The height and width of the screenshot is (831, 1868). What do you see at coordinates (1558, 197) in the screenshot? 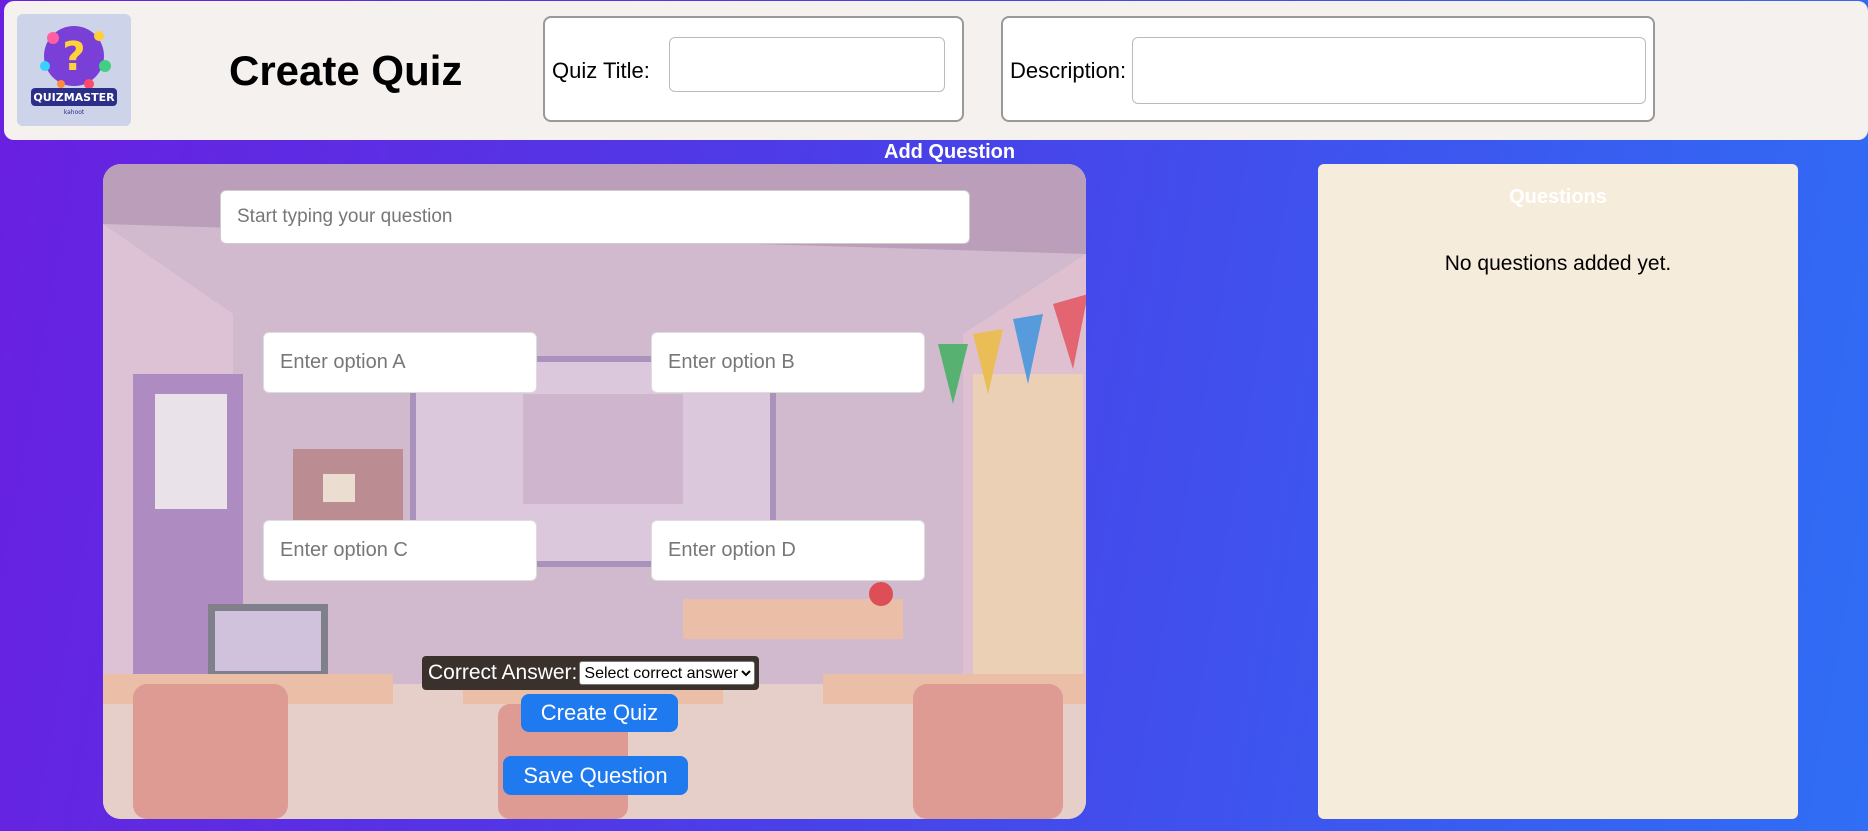
I see `questions-heading: Questions` at bounding box center [1558, 197].